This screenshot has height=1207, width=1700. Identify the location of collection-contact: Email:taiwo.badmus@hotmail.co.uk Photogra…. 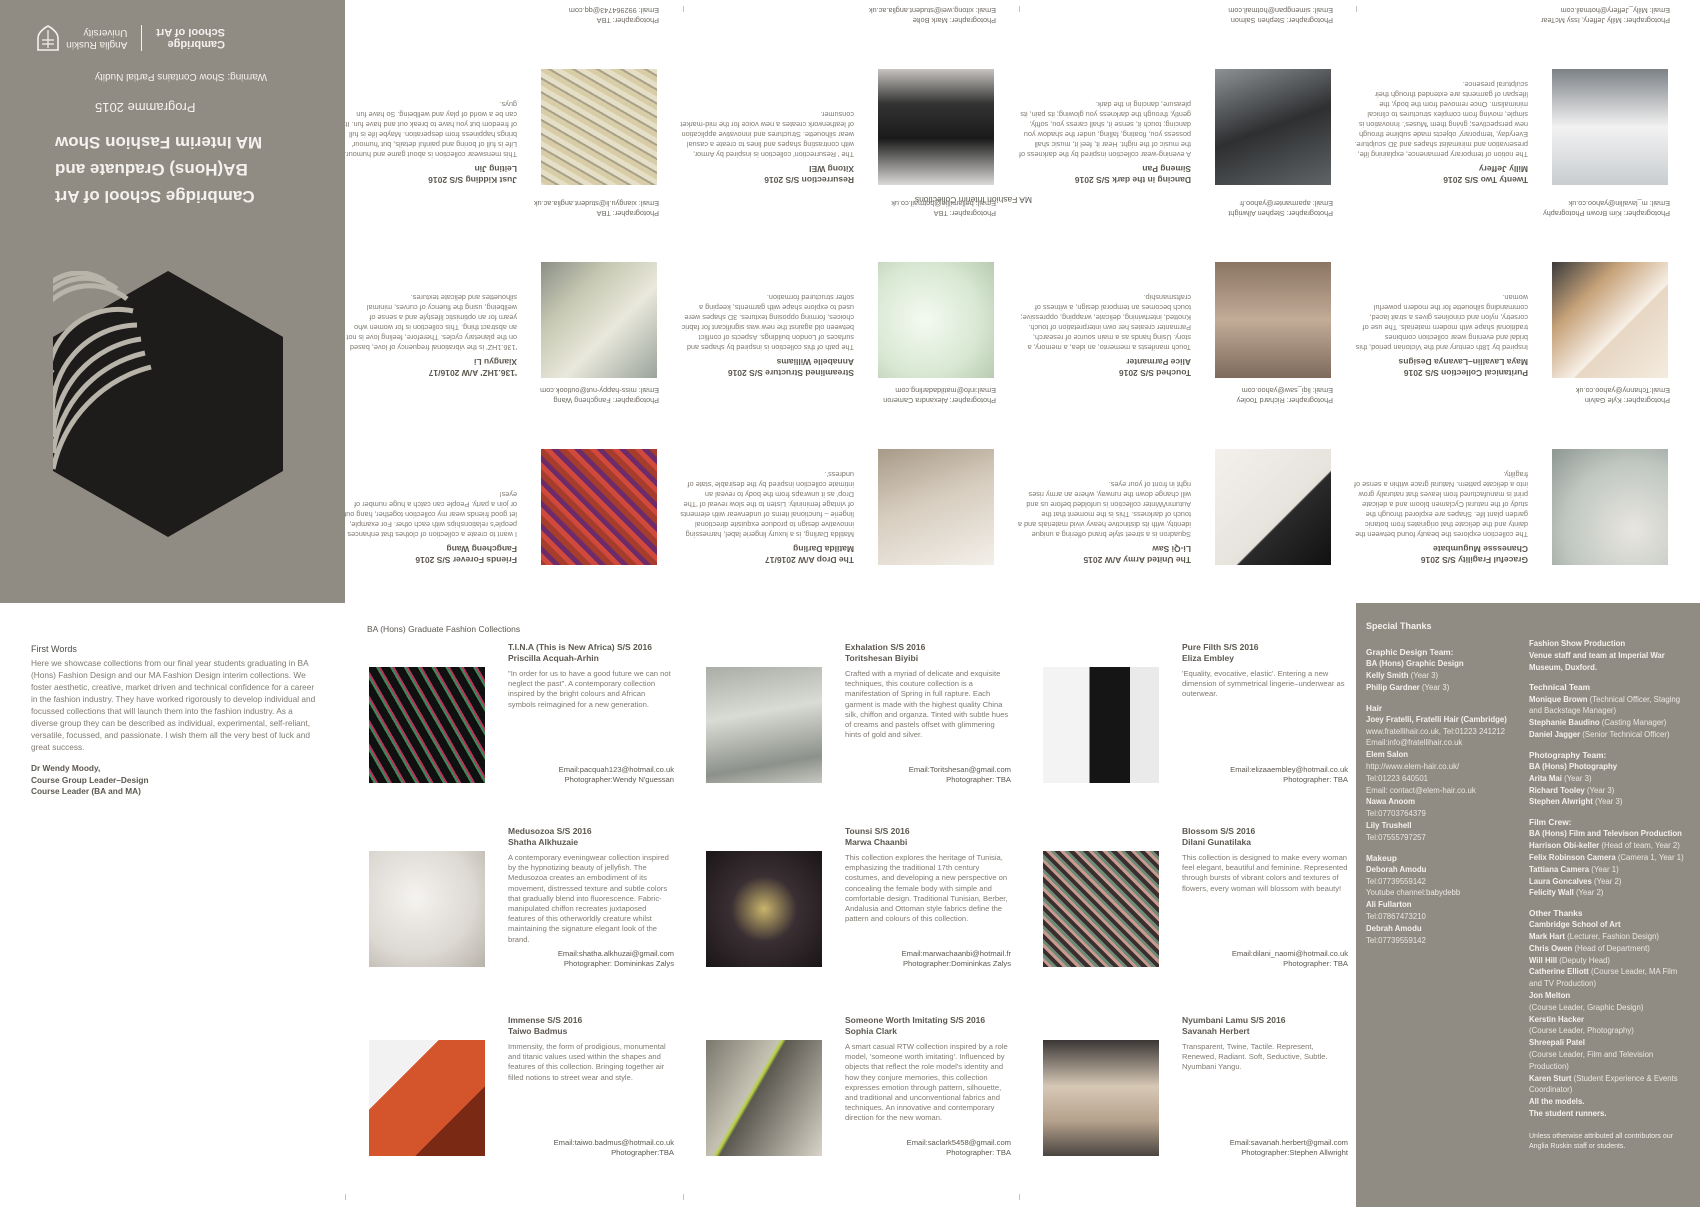
(591, 1148).